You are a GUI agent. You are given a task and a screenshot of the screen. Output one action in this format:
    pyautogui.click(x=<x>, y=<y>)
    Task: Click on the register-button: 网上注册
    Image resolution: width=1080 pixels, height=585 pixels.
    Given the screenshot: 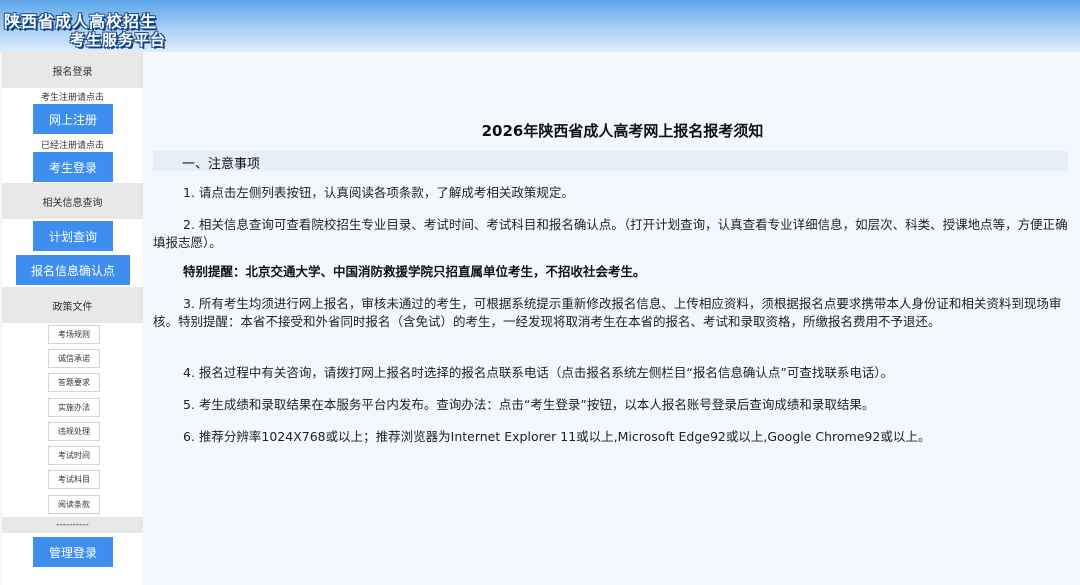 What is the action you would take?
    pyautogui.click(x=73, y=119)
    